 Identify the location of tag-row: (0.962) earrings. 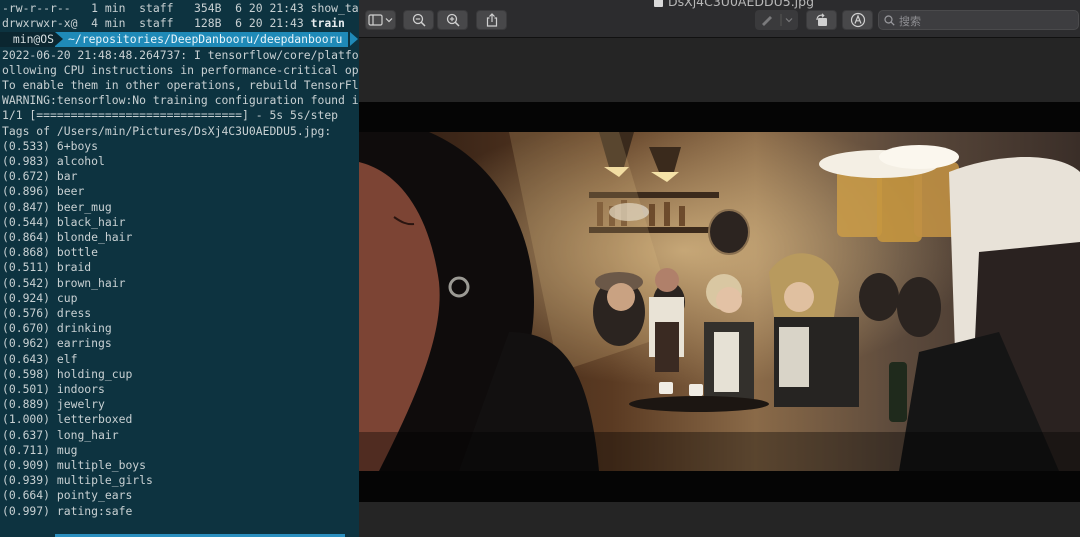
(57, 343).